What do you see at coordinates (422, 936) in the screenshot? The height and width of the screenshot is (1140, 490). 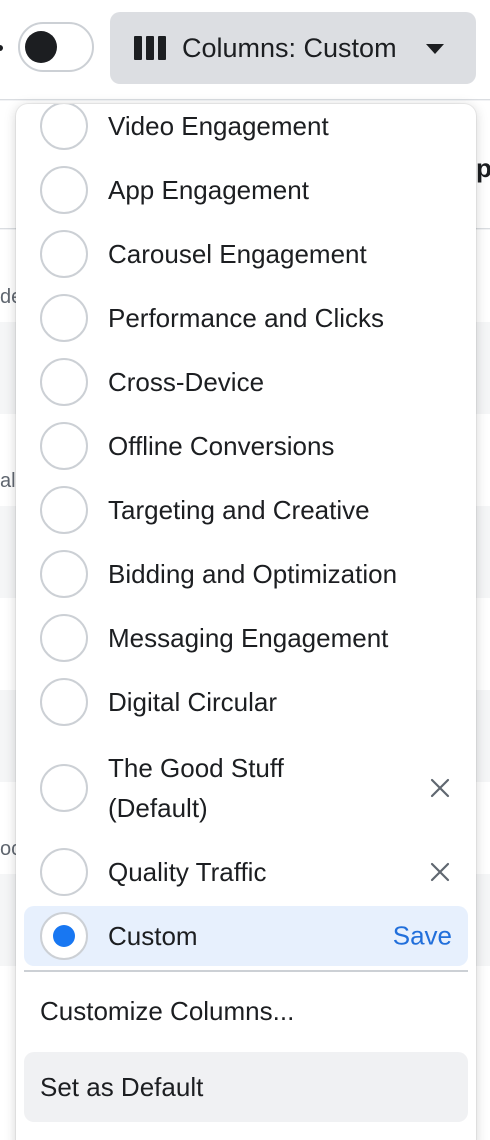 I see `save-link: Save` at bounding box center [422, 936].